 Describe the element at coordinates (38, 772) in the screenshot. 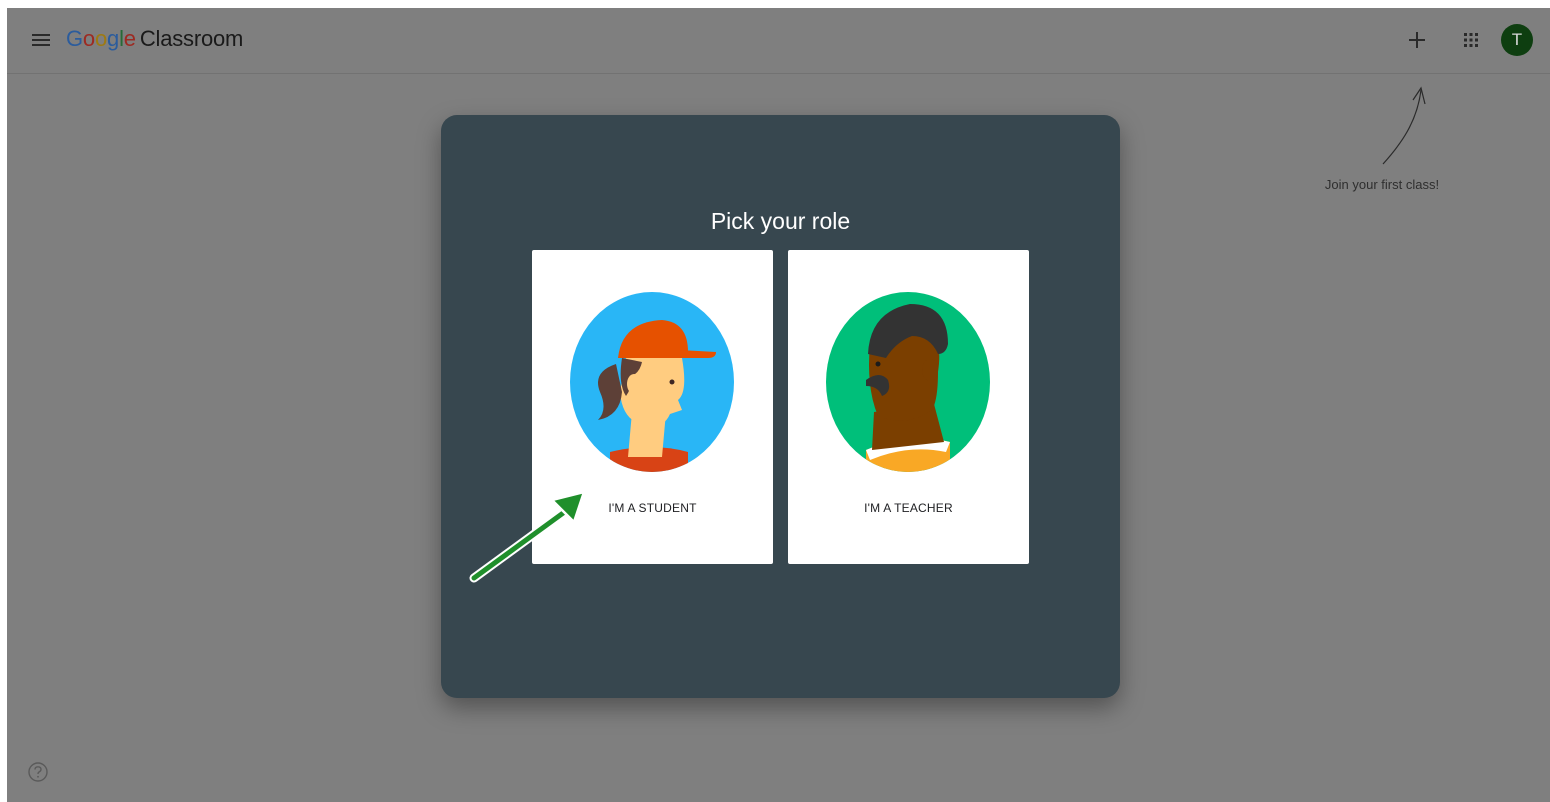

I see `help-question-icon` at that location.